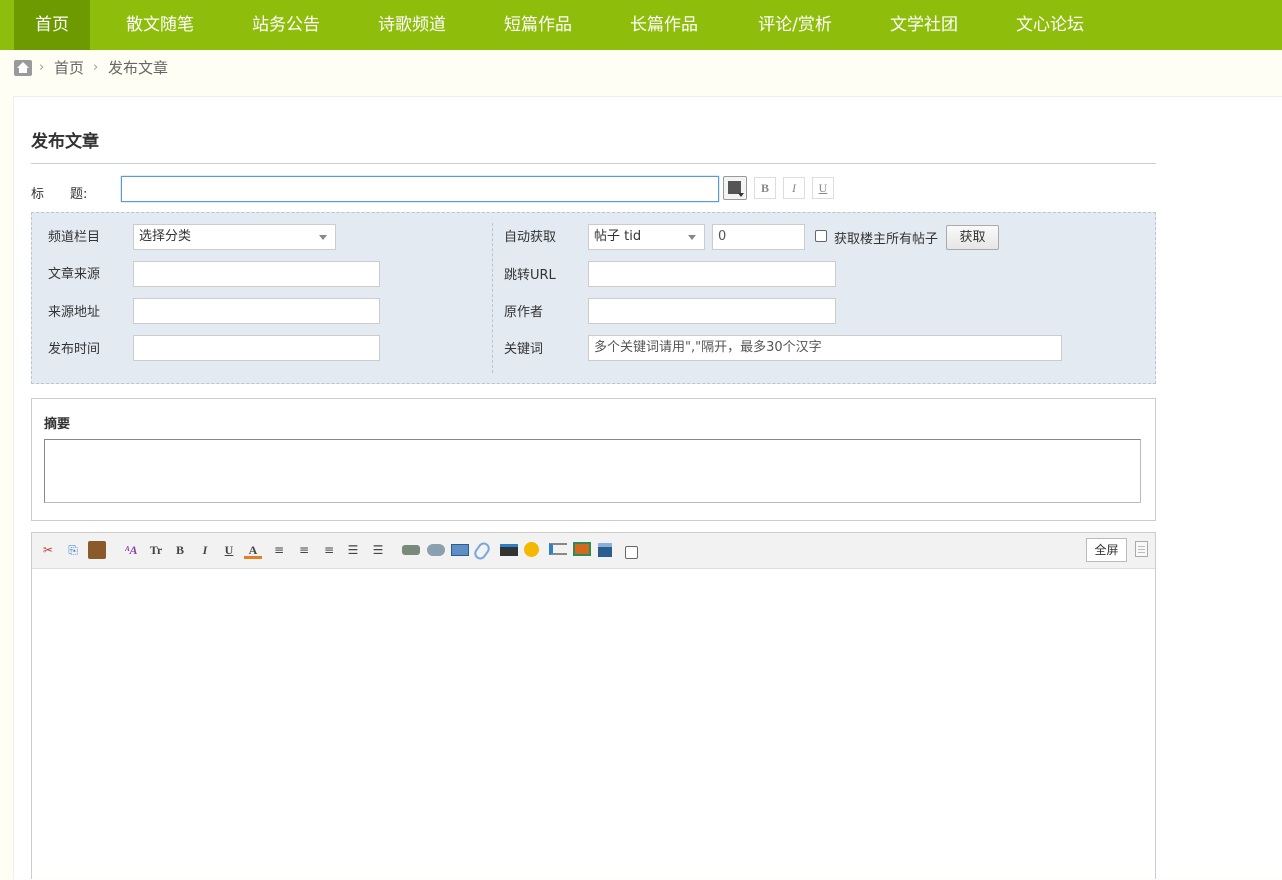 This screenshot has height=880, width=1282. What do you see at coordinates (256, 348) in the screenshot?
I see `publish-time-input` at bounding box center [256, 348].